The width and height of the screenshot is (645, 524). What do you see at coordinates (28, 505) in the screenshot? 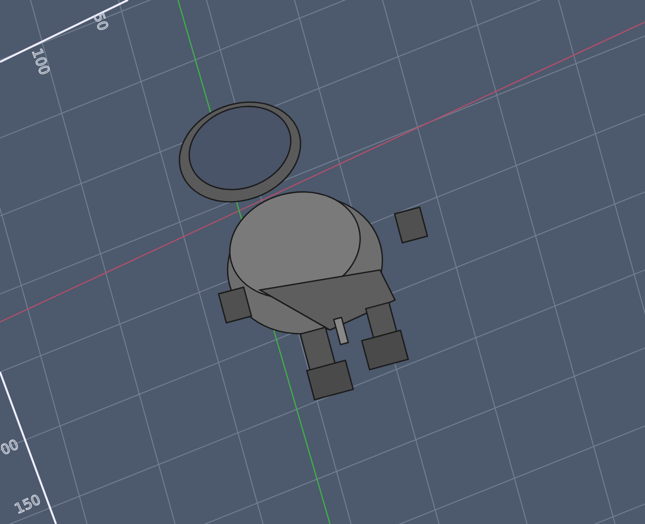
I see `axis-label: 150` at bounding box center [28, 505].